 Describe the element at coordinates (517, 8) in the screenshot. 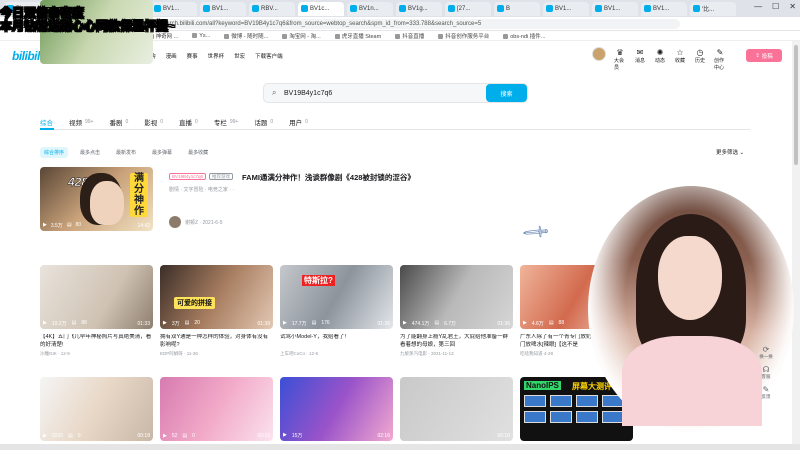

I see `browser-tab: B` at that location.